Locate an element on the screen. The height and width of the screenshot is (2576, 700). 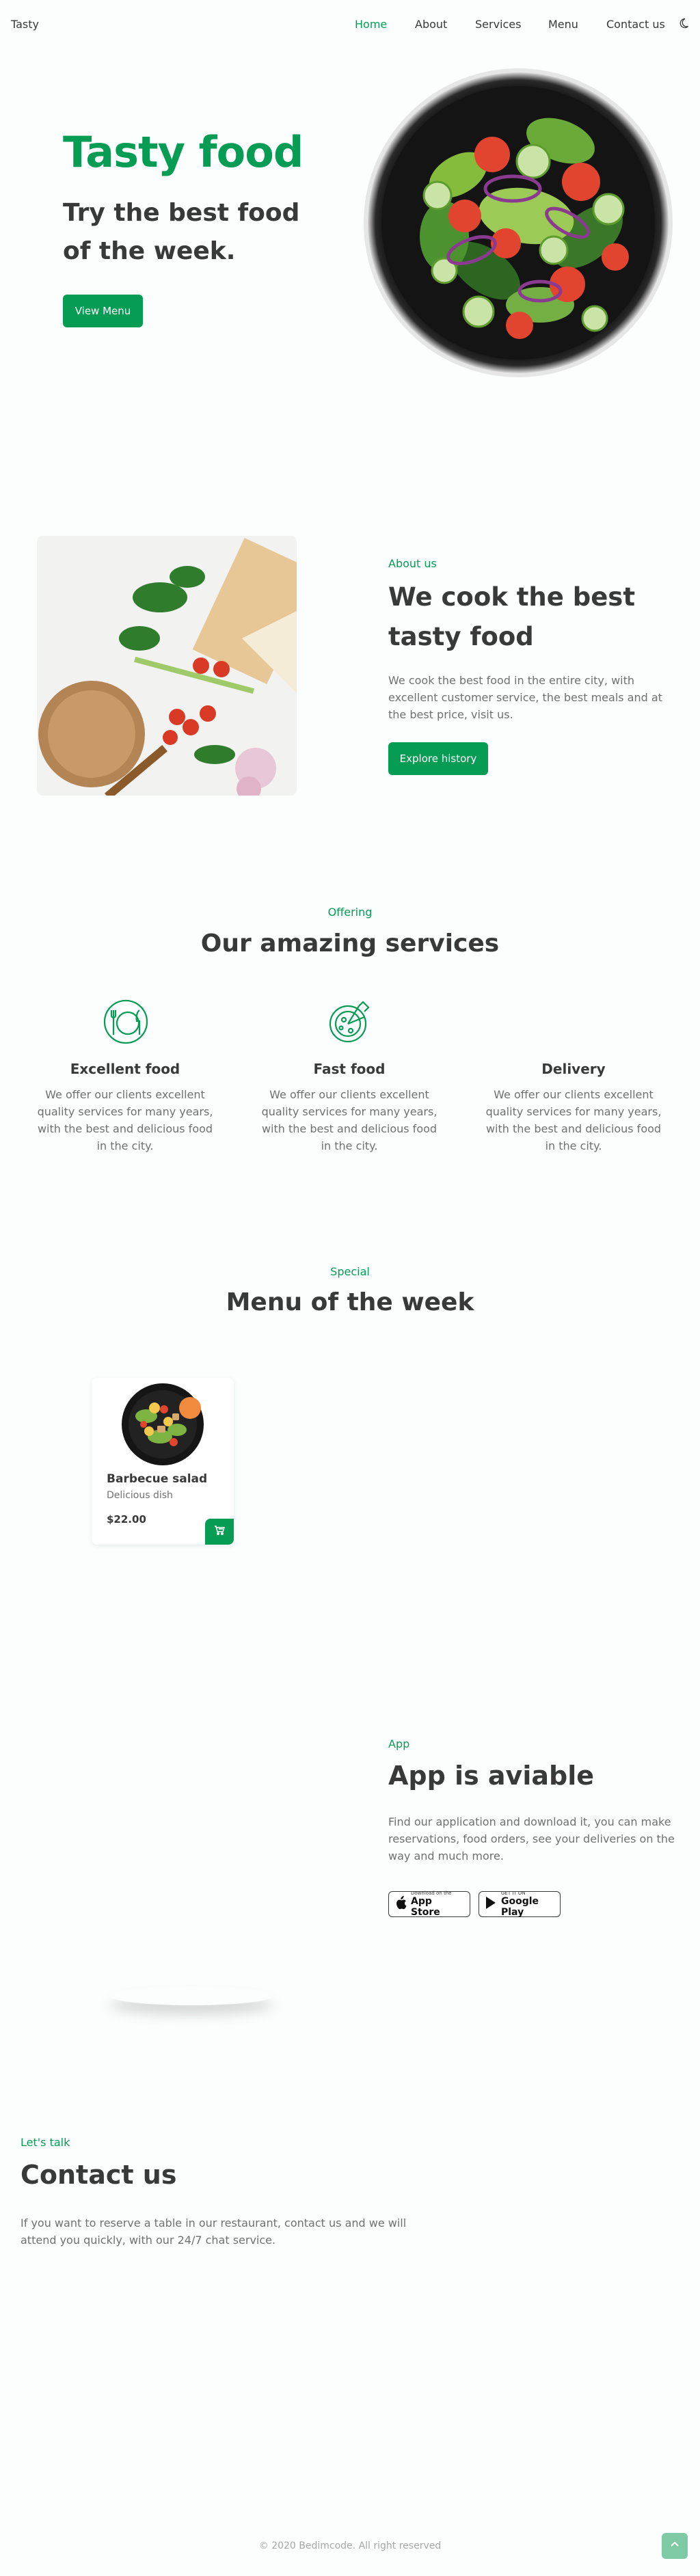
menu-item-name: Barbecue salad is located at coordinates (157, 1479).